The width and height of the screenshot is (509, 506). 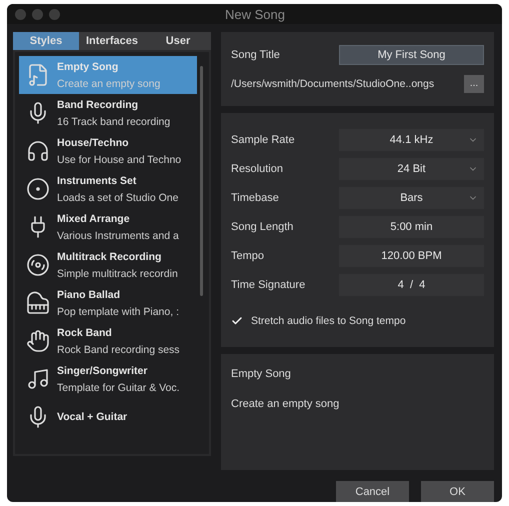 I want to click on description-text: Create an empty song, so click(x=285, y=404).